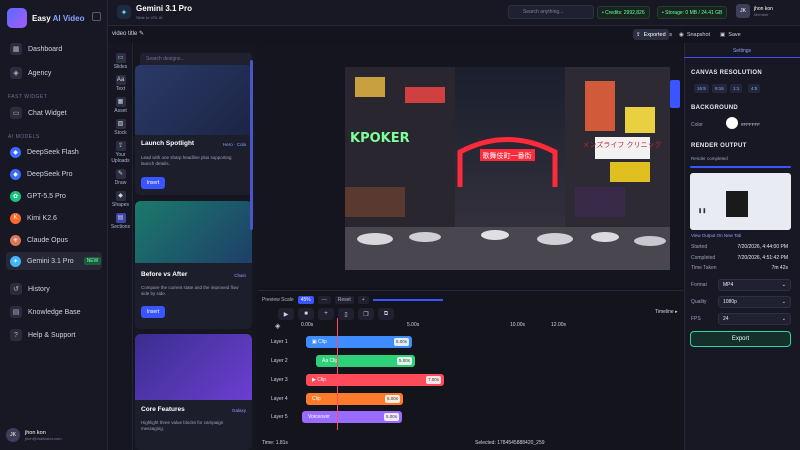  I want to click on app-logo-icon, so click(17, 18).